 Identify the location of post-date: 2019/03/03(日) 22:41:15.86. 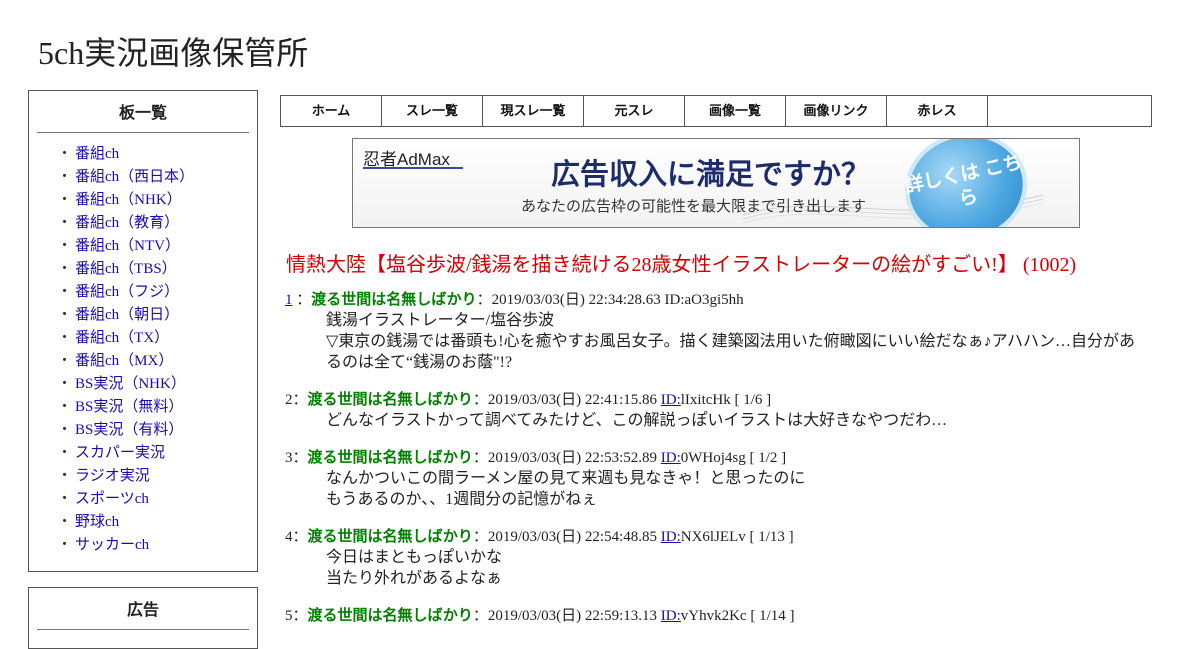
(572, 400).